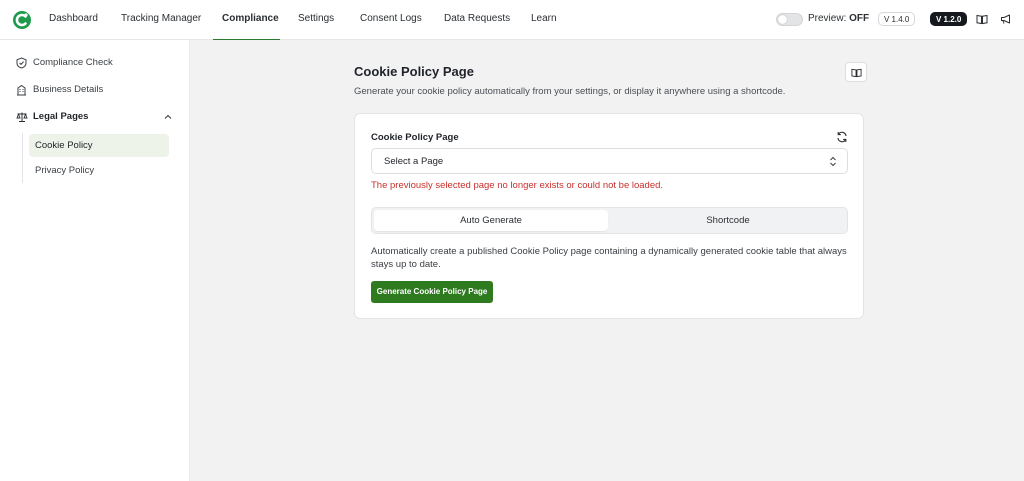  Describe the element at coordinates (68, 89) in the screenshot. I see `sidebar-item-label: Business Details` at that location.